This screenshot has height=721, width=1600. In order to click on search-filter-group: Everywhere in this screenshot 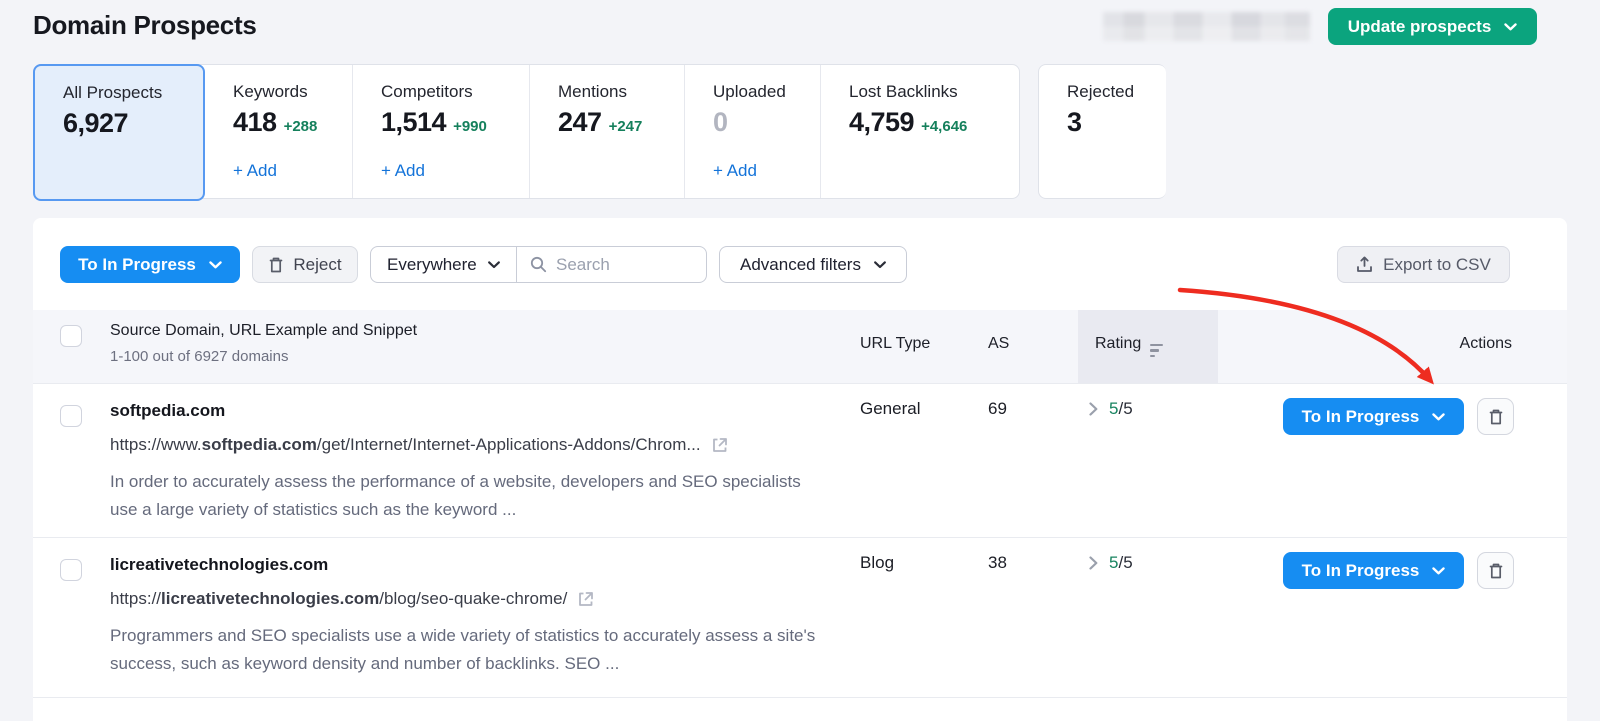, I will do `click(538, 264)`.